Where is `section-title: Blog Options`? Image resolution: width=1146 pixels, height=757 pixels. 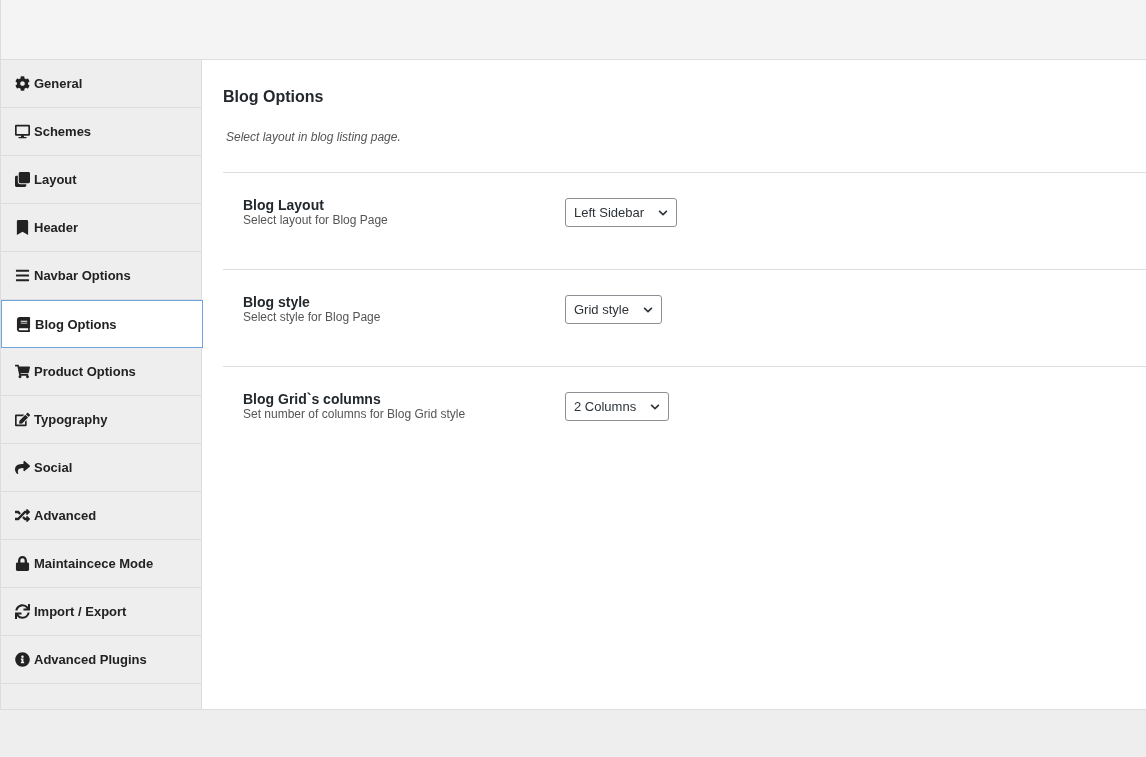 section-title: Blog Options is located at coordinates (274, 97).